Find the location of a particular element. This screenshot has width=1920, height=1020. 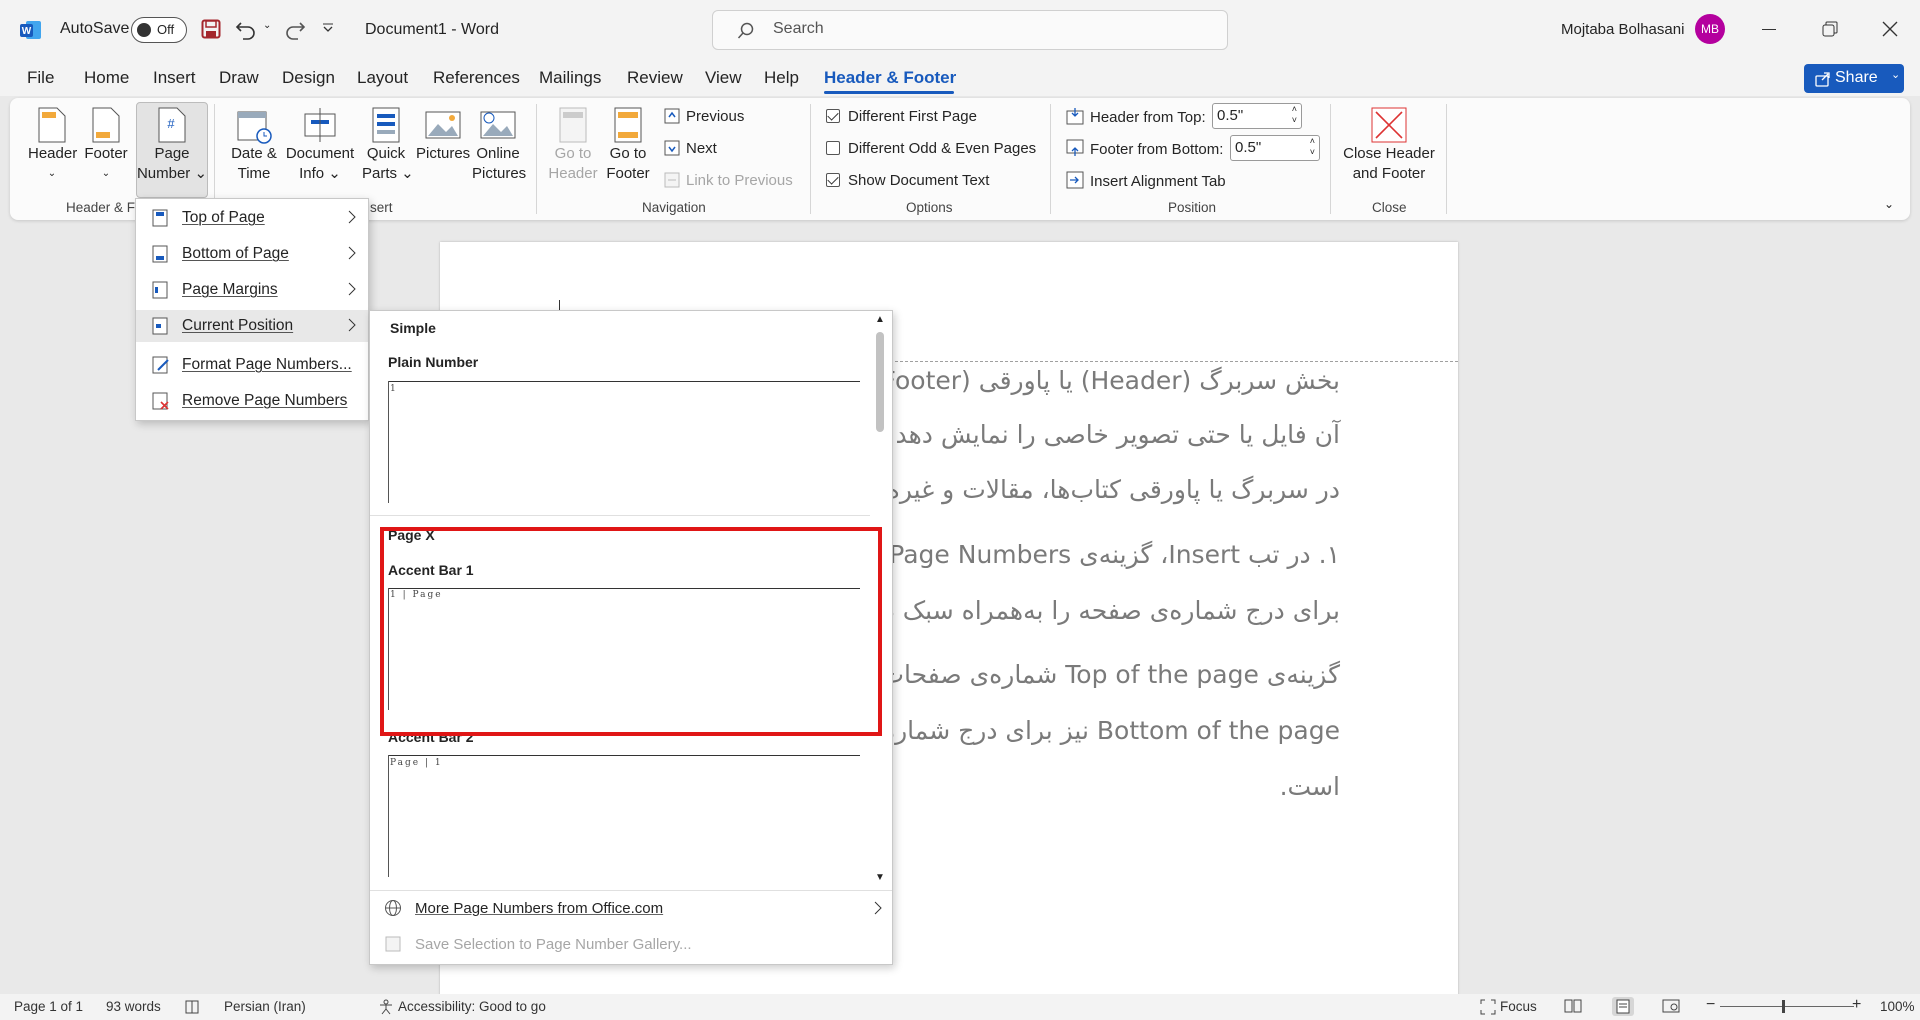

tab-review: Review is located at coordinates (655, 78).